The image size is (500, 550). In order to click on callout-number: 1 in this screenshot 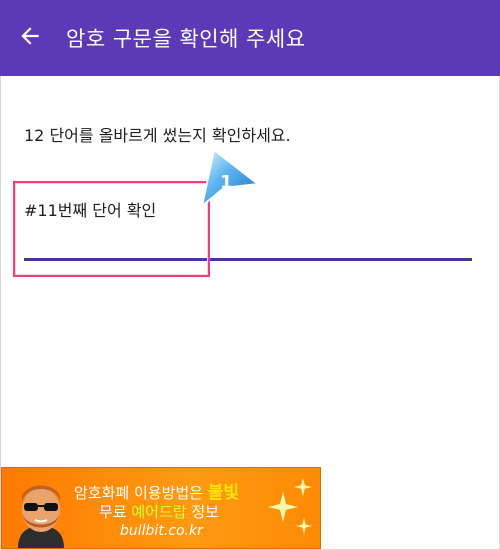, I will do `click(226, 182)`.